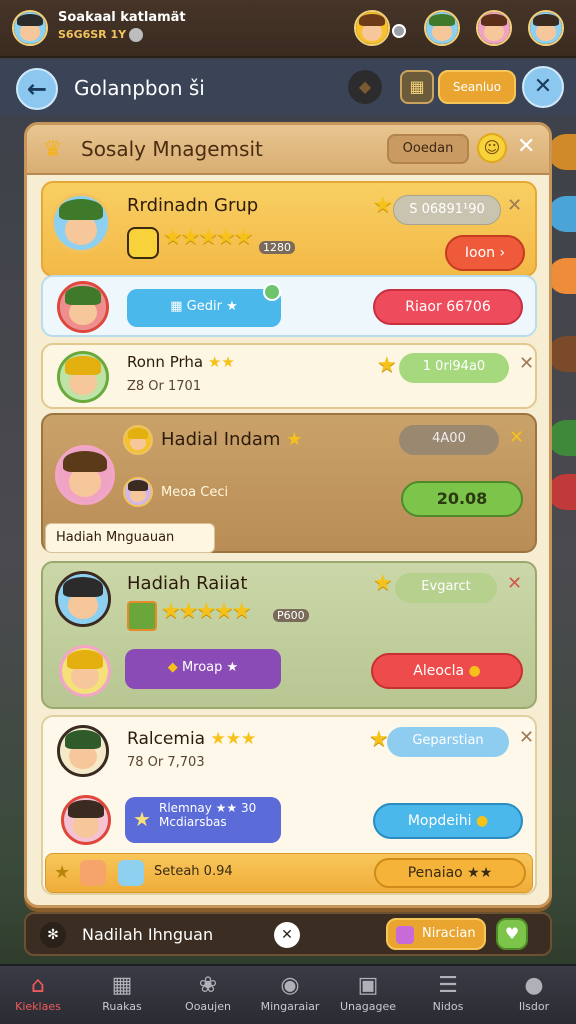 The height and width of the screenshot is (1024, 576). Describe the element at coordinates (446, 588) in the screenshot. I see `group-score-pill: Evgarct` at that location.